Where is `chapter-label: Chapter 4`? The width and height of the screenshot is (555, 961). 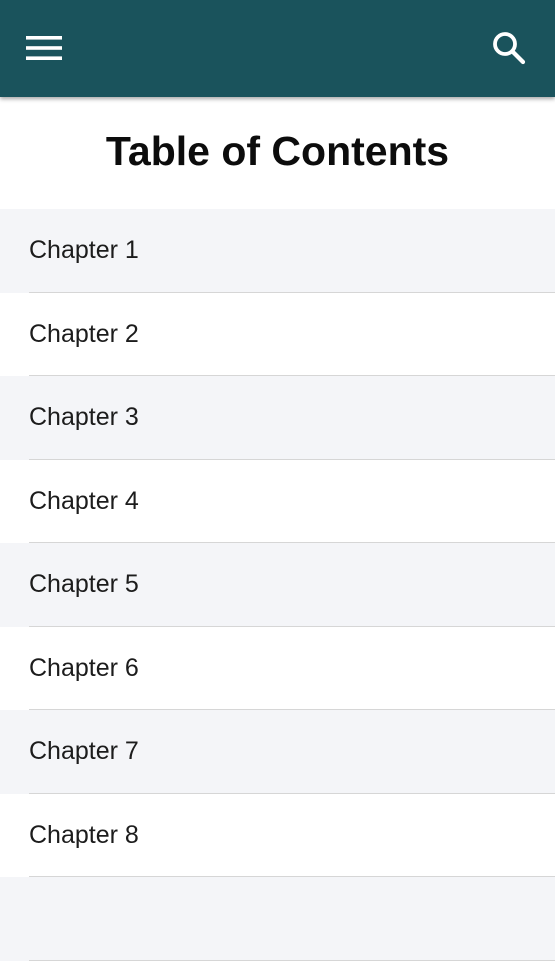
chapter-label: Chapter 4 is located at coordinates (84, 500).